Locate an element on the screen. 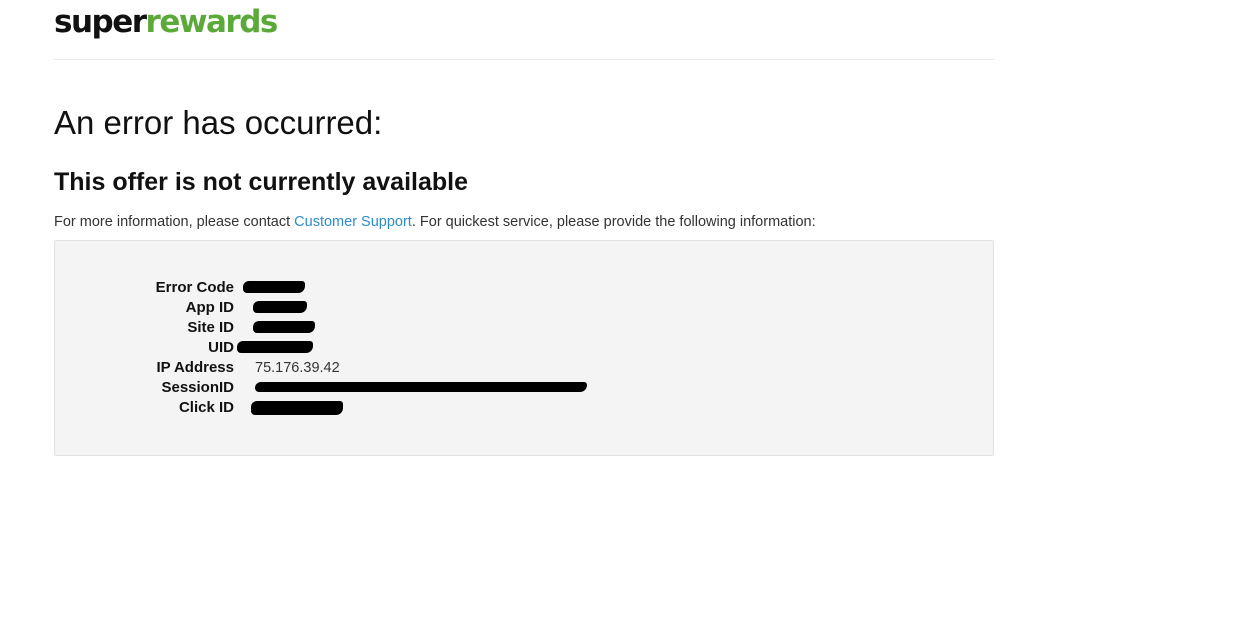 This screenshot has width=1258, height=636. detail-label: App ID is located at coordinates (209, 307).